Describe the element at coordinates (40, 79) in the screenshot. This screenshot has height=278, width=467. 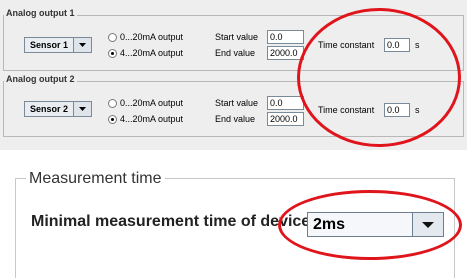
I see `analog-output-2-title: Analog output 2` at that location.